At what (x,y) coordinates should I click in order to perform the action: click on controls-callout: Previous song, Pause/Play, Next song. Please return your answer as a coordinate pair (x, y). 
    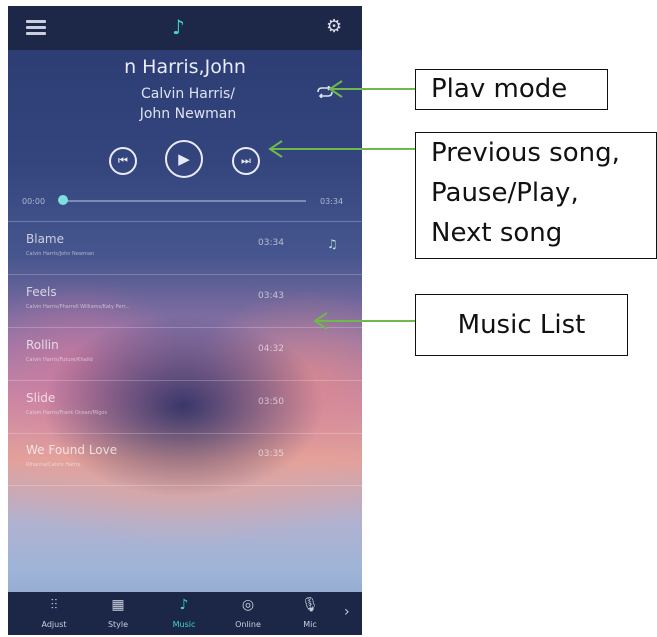
    Looking at the image, I should click on (536, 195).